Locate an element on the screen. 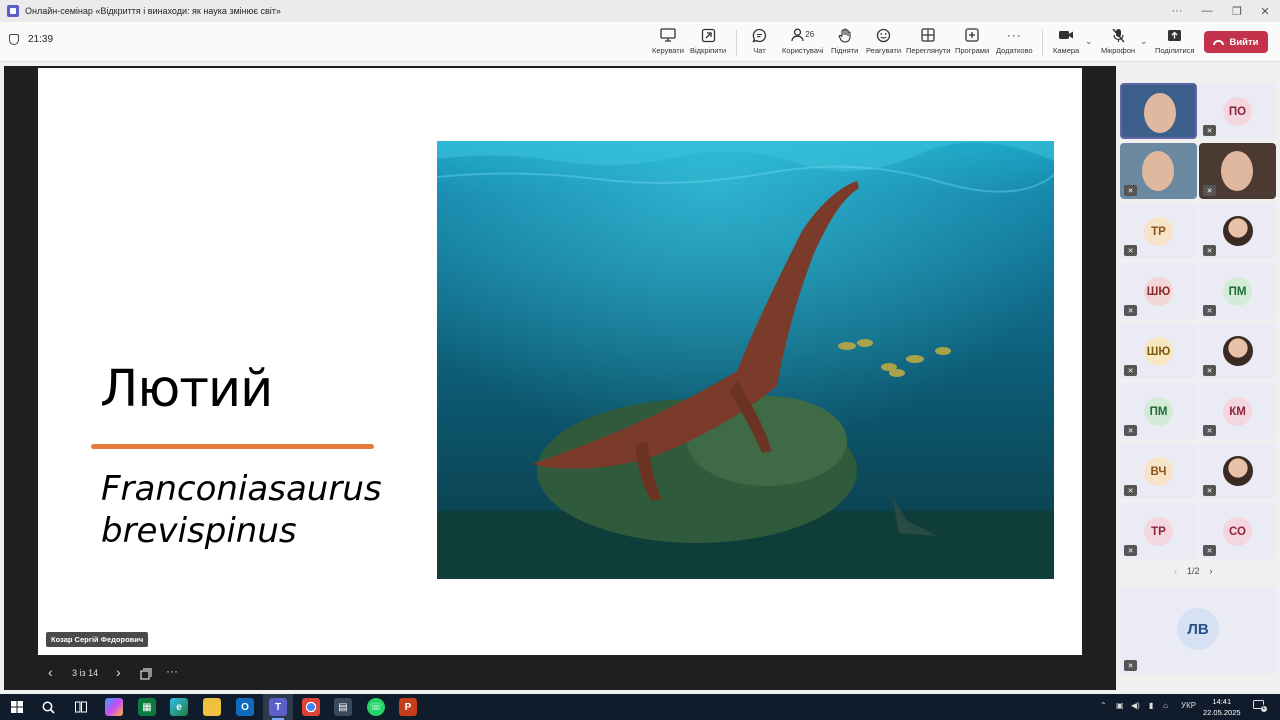 Image resolution: width=1280 pixels, height=720 pixels. pager-next-icon: › is located at coordinates (1211, 571).